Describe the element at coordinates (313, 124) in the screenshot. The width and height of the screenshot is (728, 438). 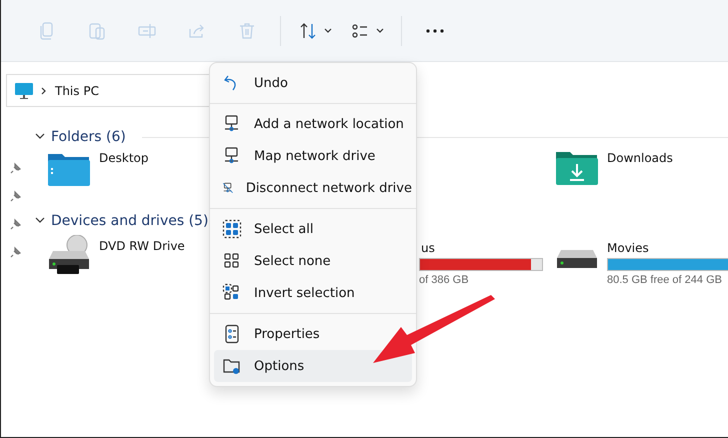
I see `menu-item: Add a network location` at that location.